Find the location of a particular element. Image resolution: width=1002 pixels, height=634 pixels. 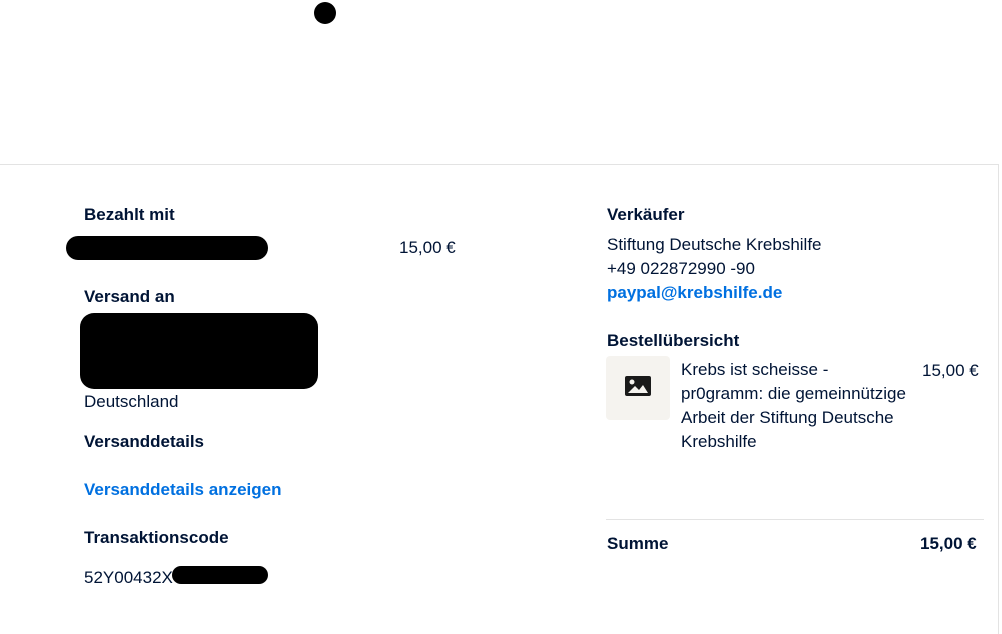

redacted-transaction-code is located at coordinates (220, 575).